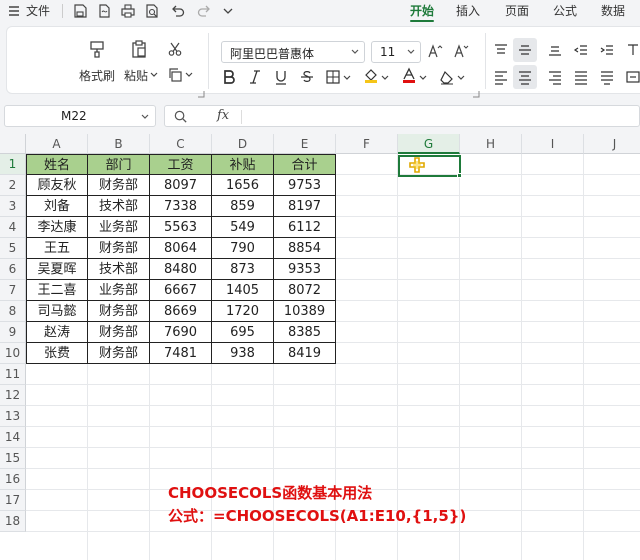 The height and width of the screenshot is (560, 640). What do you see at coordinates (13, 269) in the screenshot?
I see `row-header-6: 6` at bounding box center [13, 269].